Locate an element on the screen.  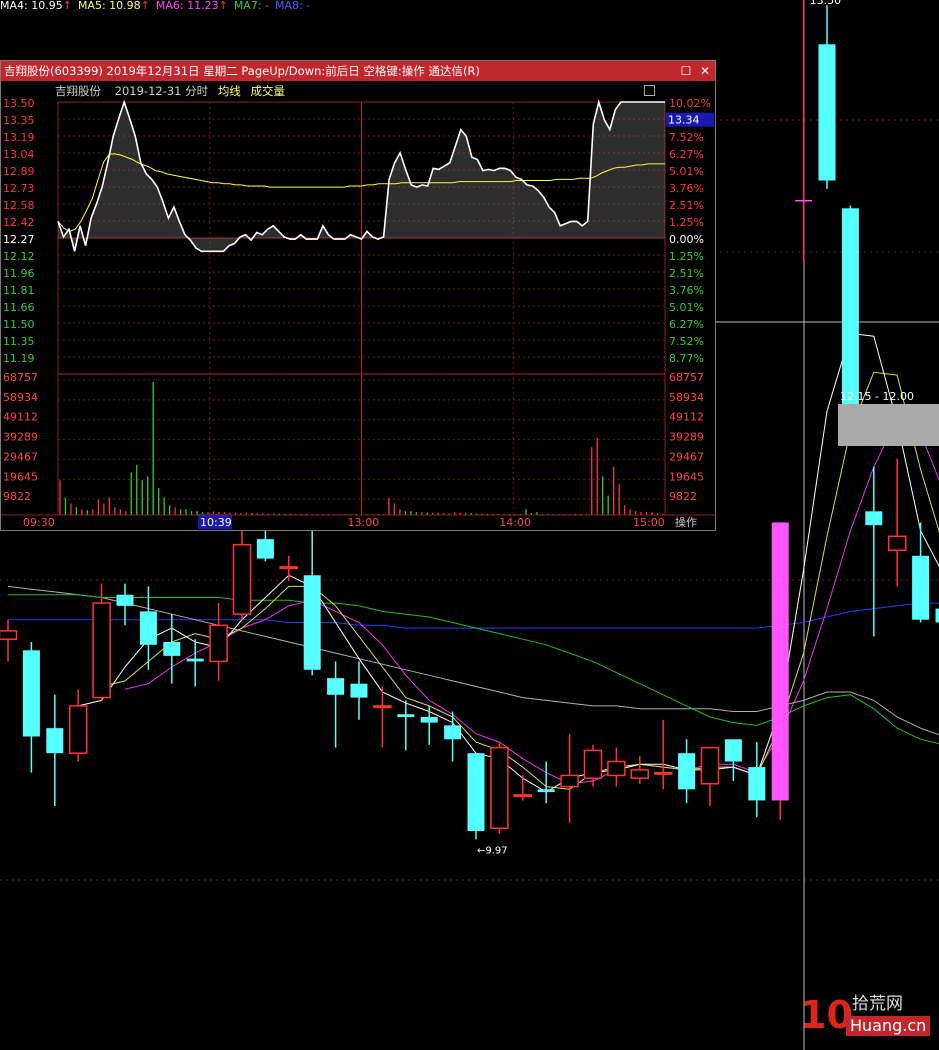
current-price-label: 13.34 is located at coordinates (684, 120).